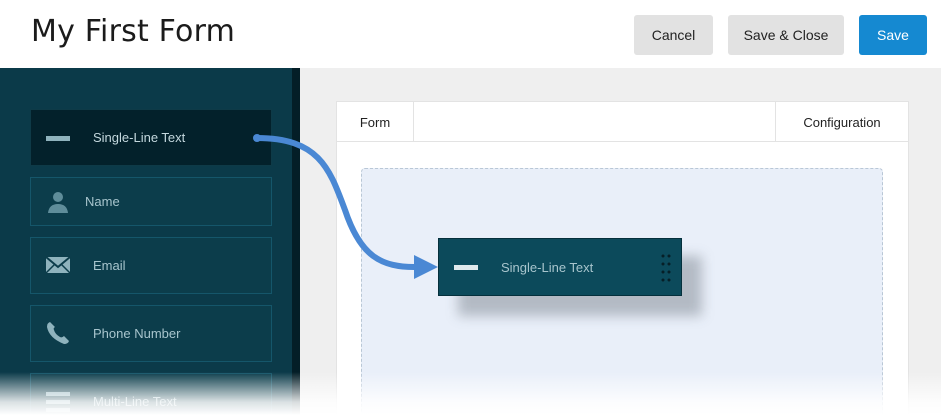 This screenshot has width=941, height=415. What do you see at coordinates (139, 137) in the screenshot?
I see `palette-item-label: Single-Line Text` at bounding box center [139, 137].